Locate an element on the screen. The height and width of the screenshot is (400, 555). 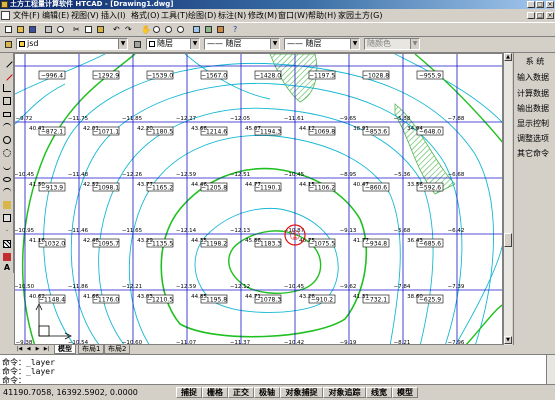
ellipse-arc-icon is located at coordinates (7, 192).